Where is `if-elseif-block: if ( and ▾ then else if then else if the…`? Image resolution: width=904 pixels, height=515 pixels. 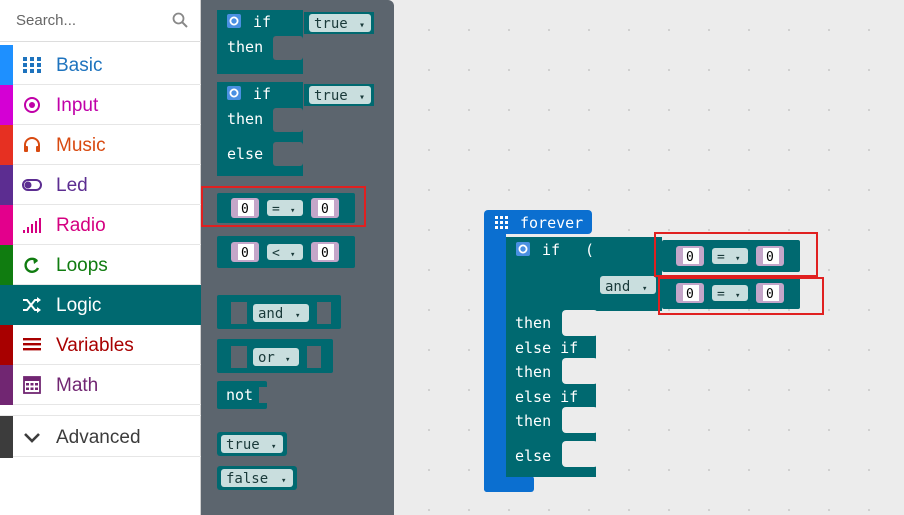
if-elseif-block: if ( and ▾ then else if then else if the… is located at coordinates (584, 357).